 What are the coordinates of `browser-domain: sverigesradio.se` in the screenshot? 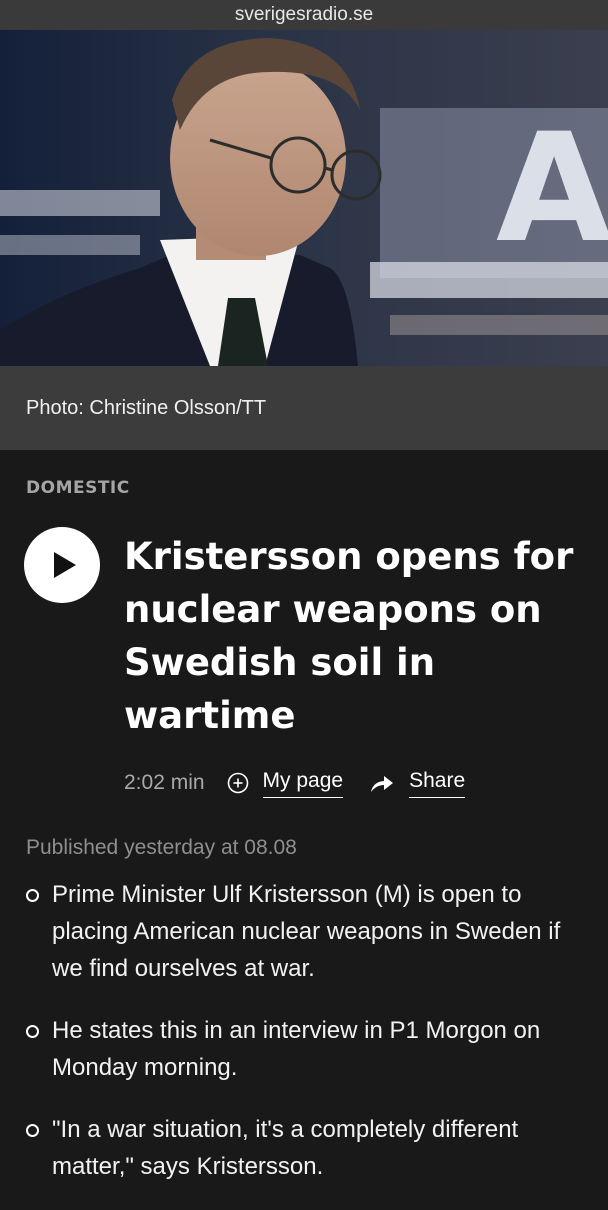 It's located at (304, 14).